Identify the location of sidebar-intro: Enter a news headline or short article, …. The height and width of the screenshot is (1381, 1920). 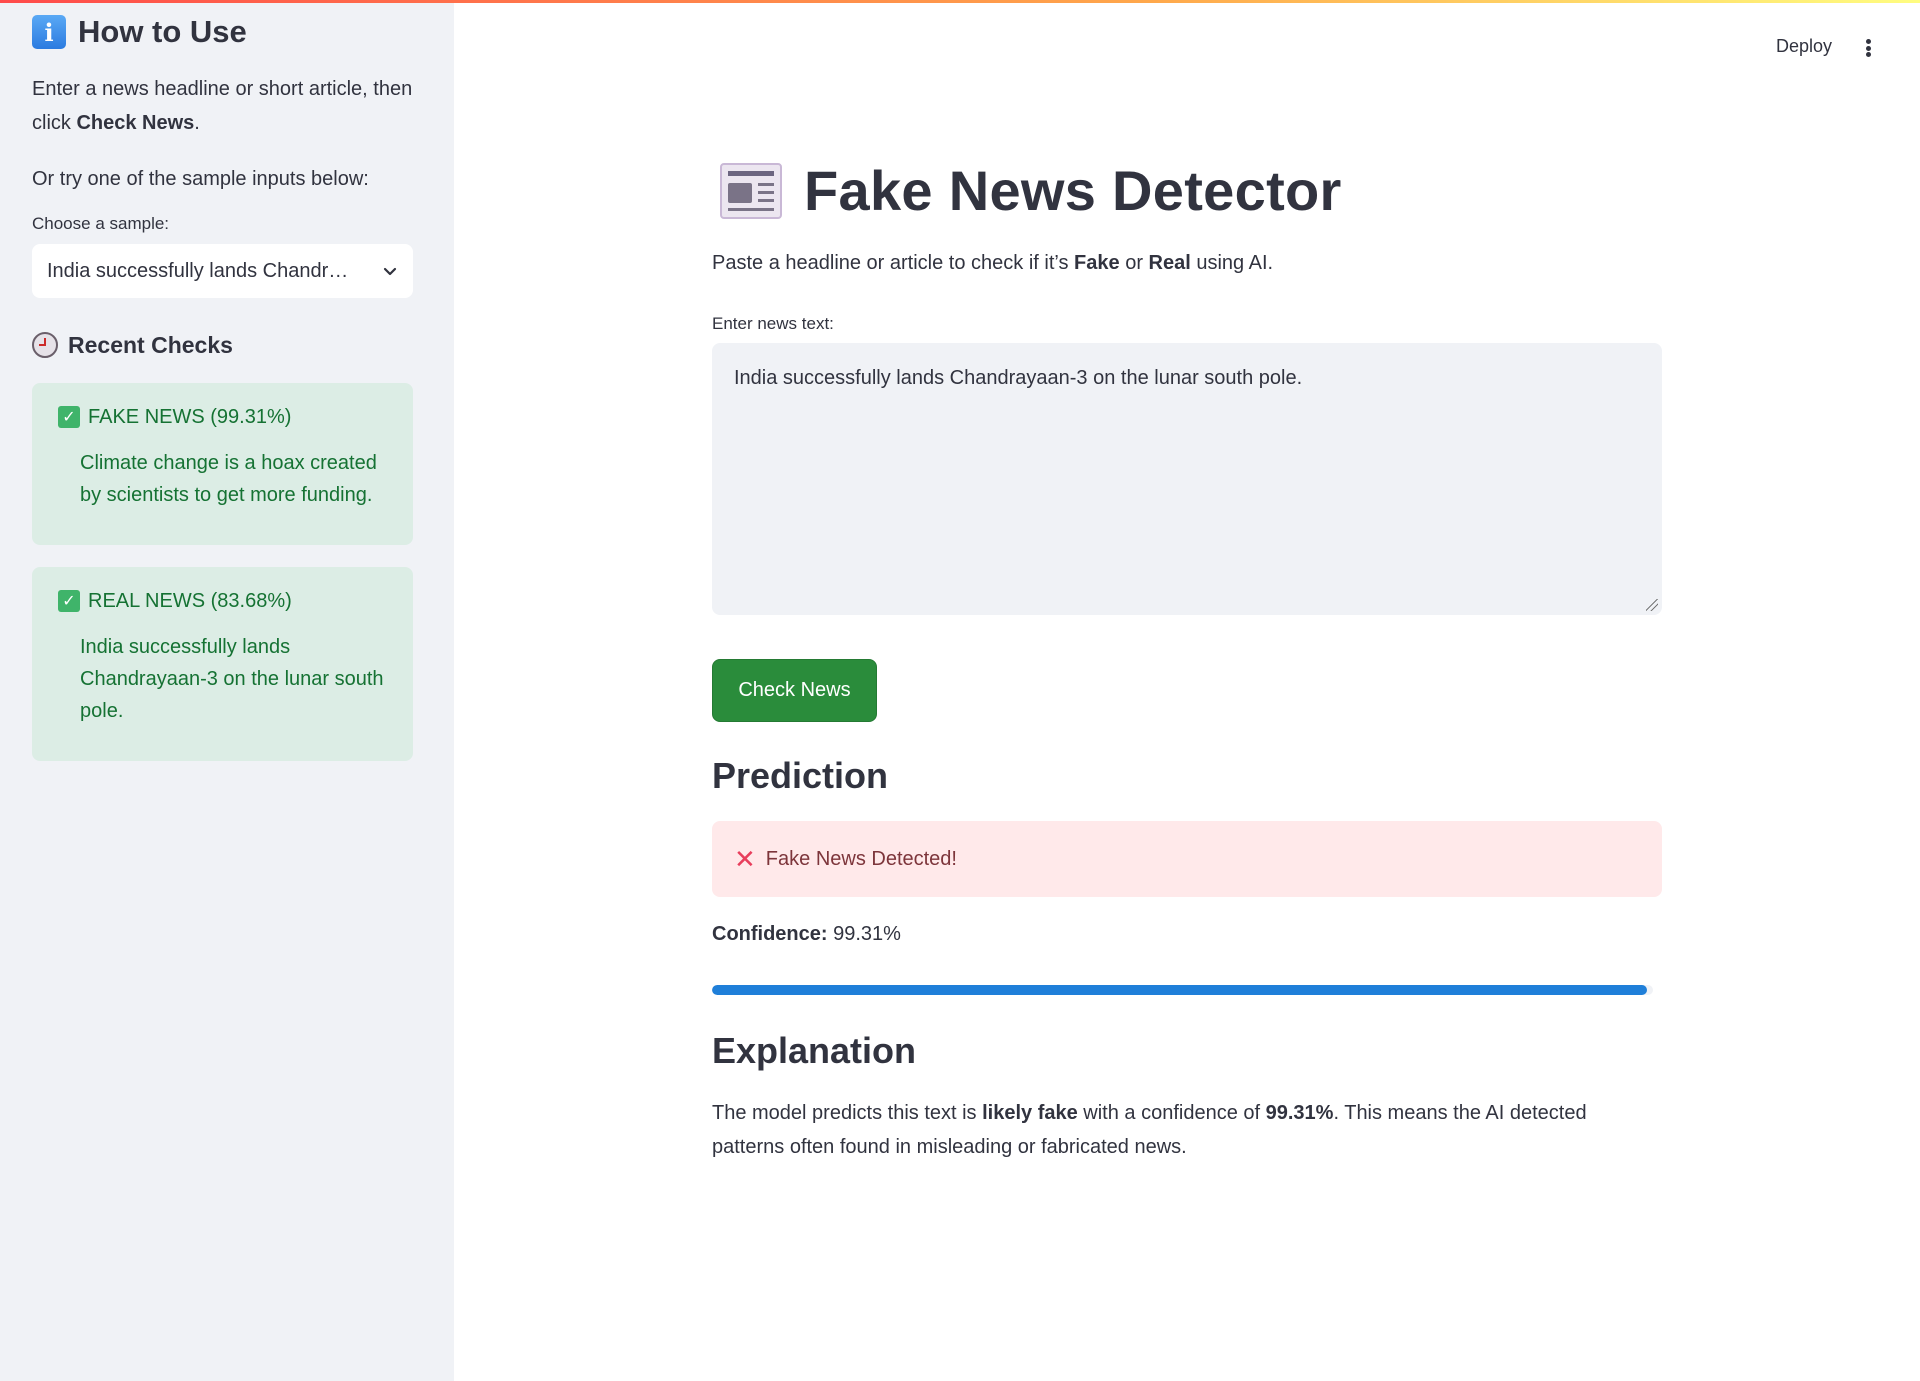
(223, 106).